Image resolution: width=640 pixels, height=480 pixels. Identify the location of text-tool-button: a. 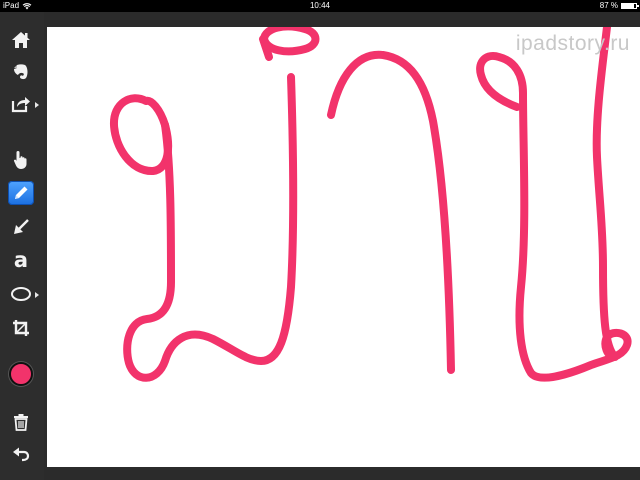
(21, 260).